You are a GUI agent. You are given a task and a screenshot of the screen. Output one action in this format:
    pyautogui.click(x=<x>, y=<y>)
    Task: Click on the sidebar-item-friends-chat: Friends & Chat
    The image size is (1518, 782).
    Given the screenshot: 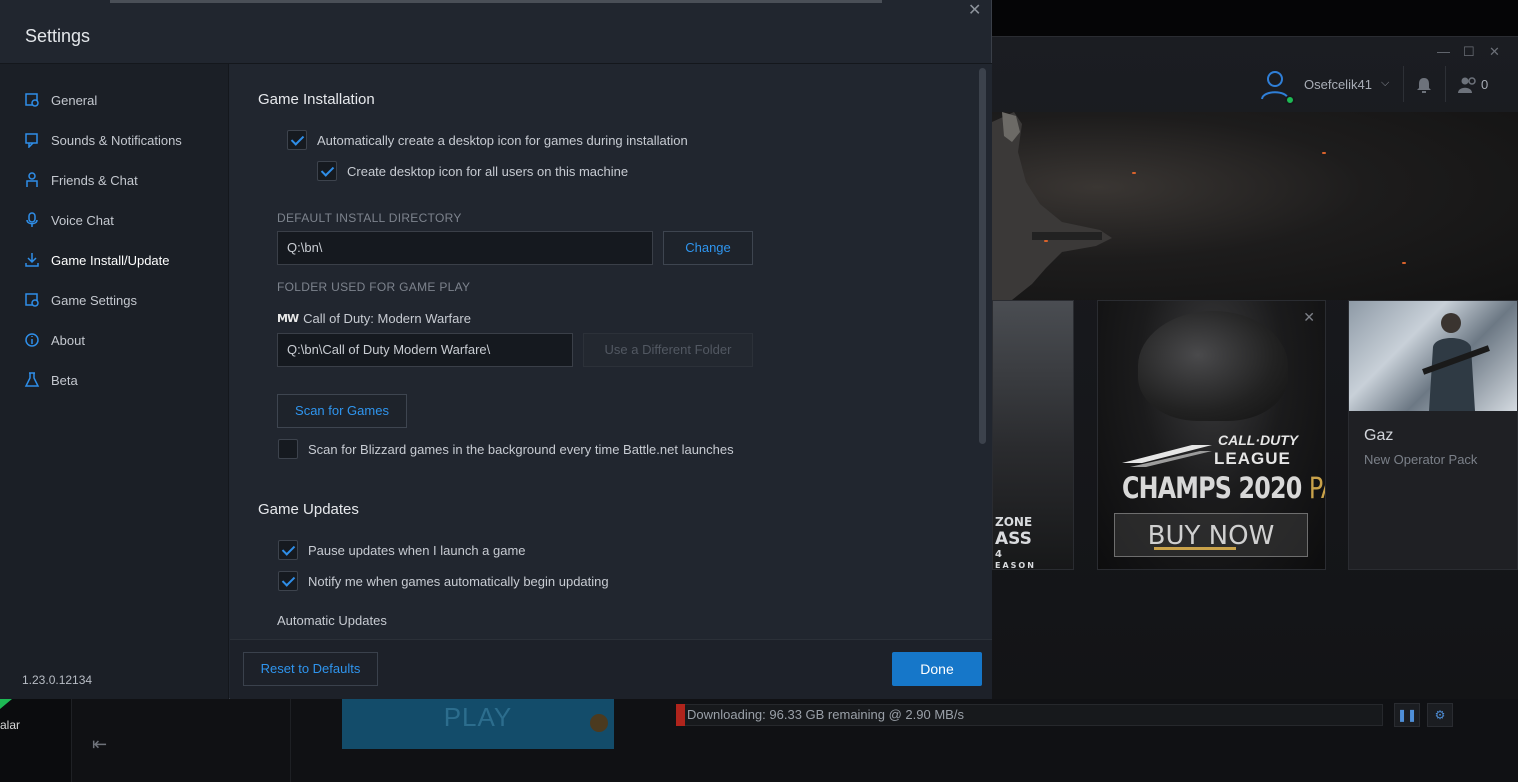 What is the action you would take?
    pyautogui.click(x=124, y=180)
    